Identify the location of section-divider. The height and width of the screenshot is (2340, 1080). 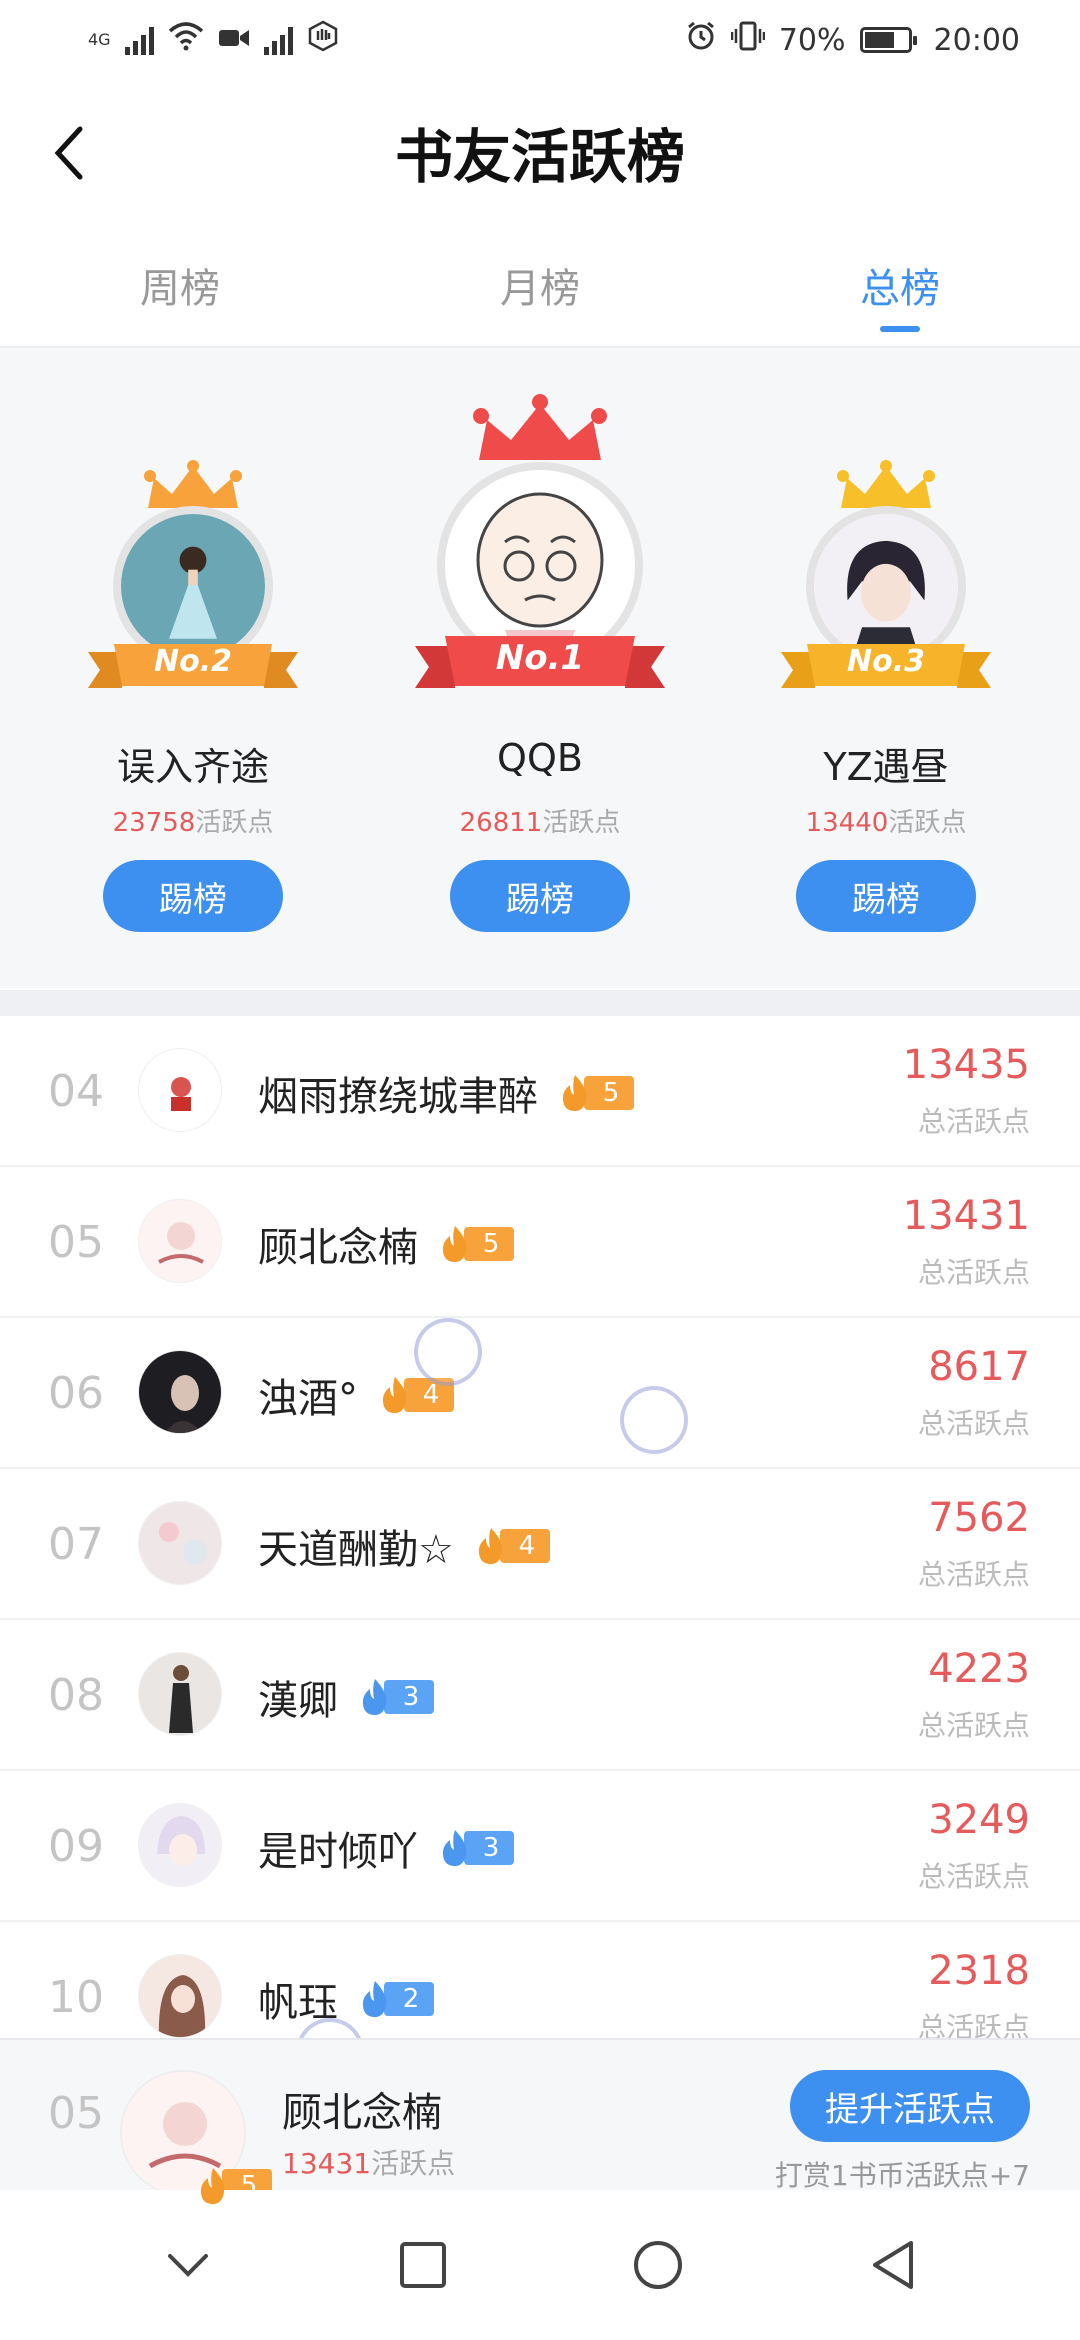
(540, 1003).